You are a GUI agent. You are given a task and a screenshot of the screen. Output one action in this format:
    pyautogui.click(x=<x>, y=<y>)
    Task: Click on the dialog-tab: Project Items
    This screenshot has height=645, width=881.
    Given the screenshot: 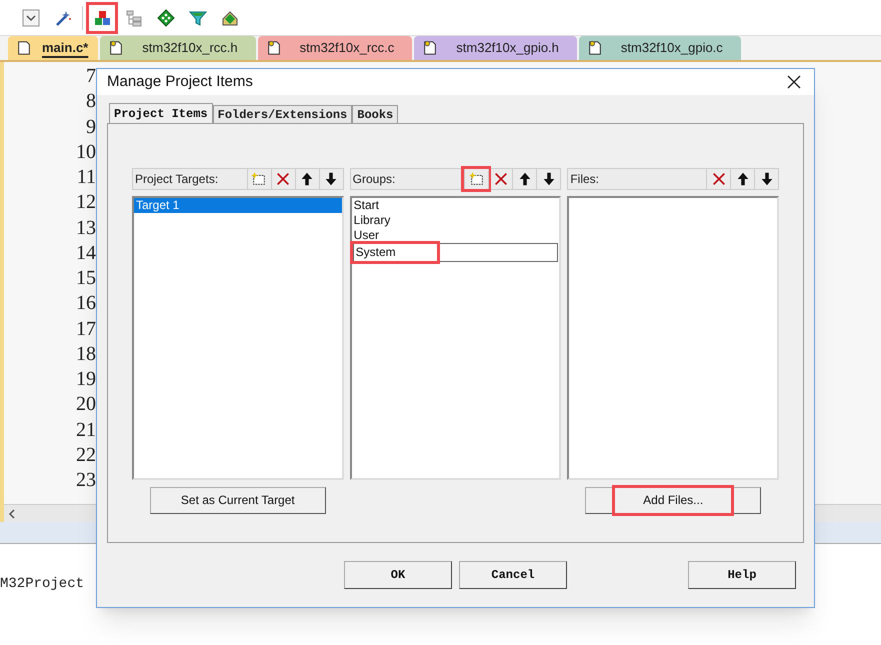 What is the action you would take?
    pyautogui.click(x=161, y=113)
    